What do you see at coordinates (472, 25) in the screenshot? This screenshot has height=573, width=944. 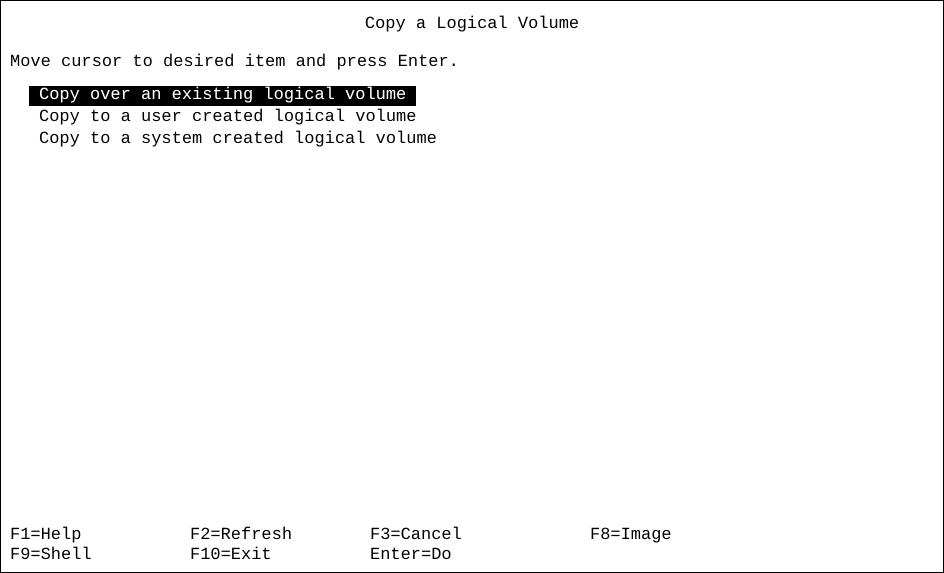 I see `window-title: Copy a Logical Volume` at bounding box center [472, 25].